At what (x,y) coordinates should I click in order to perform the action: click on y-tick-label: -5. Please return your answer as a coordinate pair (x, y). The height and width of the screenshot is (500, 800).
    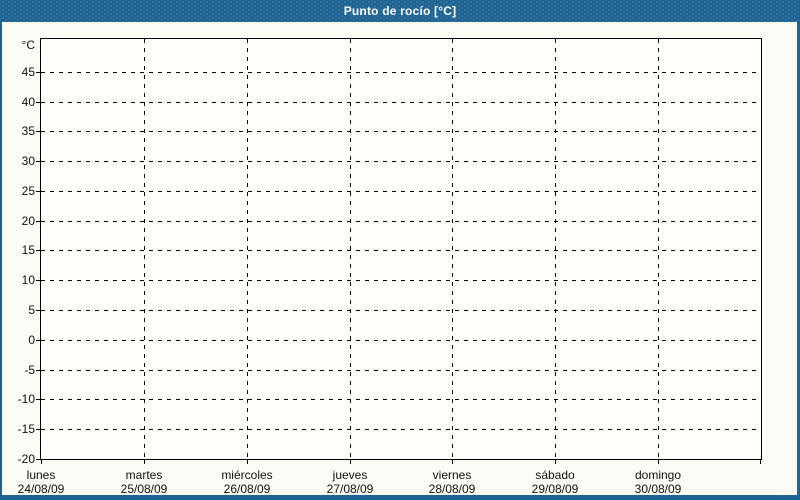
    Looking at the image, I should click on (29, 370).